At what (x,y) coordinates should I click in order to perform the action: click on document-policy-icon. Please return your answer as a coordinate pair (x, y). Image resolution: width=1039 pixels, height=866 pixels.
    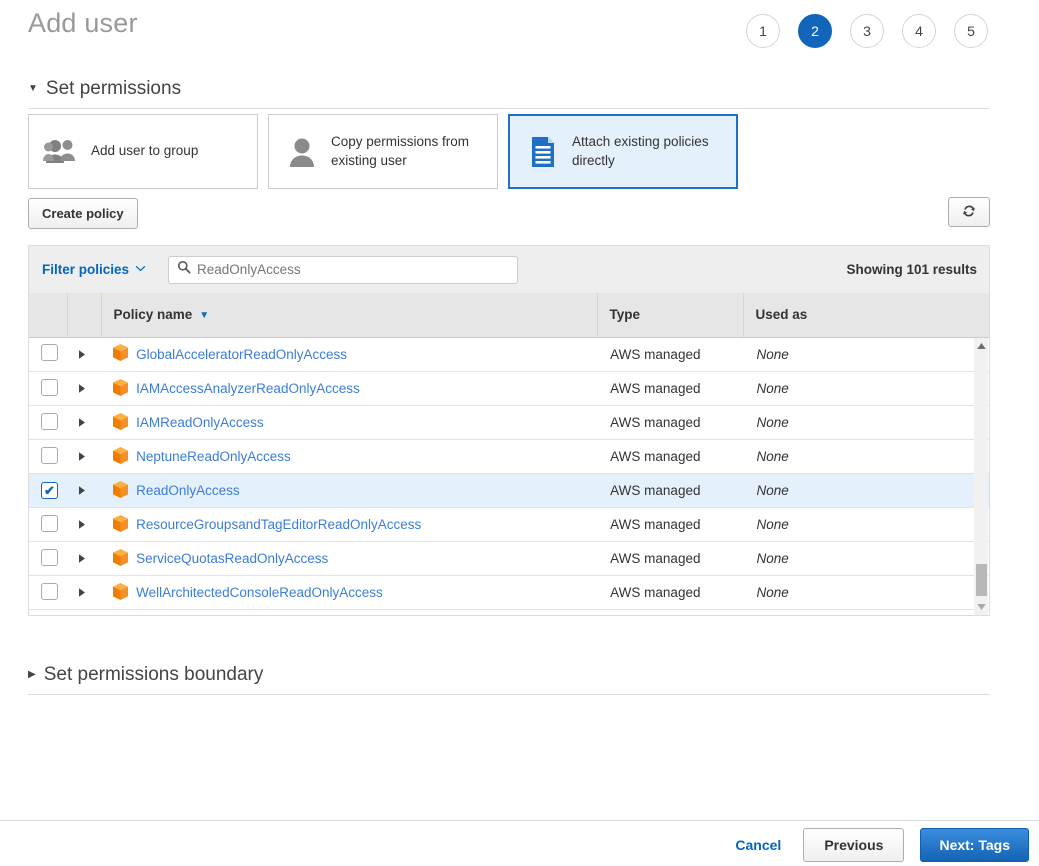
    Looking at the image, I should click on (543, 152).